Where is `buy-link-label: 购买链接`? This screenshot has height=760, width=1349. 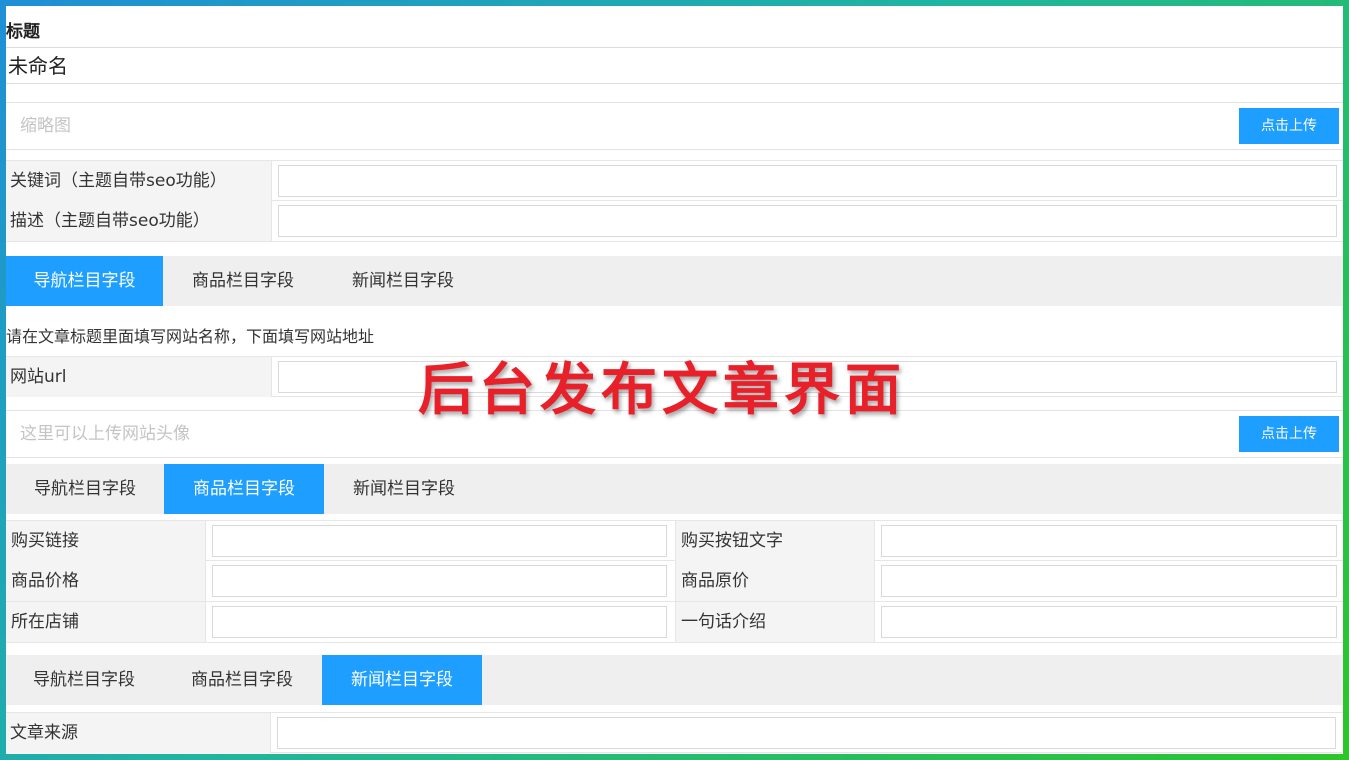
buy-link-label: 购买链接 is located at coordinates (106, 541).